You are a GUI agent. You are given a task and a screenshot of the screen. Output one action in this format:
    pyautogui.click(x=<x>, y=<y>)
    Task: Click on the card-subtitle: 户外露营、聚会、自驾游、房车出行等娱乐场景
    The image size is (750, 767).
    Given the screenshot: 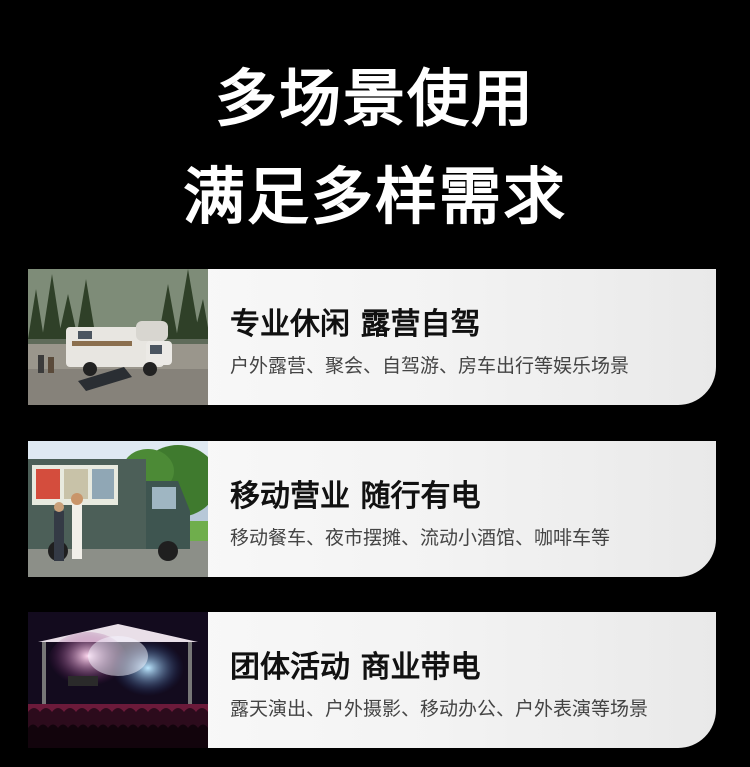 What is the action you would take?
    pyautogui.click(x=430, y=366)
    